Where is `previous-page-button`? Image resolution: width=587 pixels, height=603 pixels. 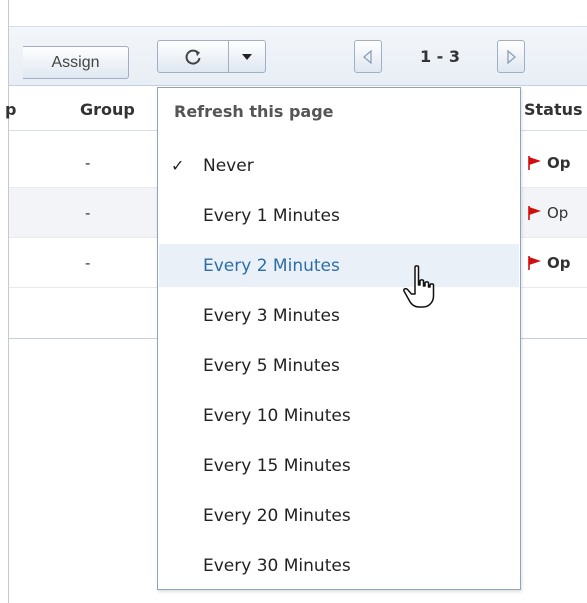 previous-page-button is located at coordinates (368, 56).